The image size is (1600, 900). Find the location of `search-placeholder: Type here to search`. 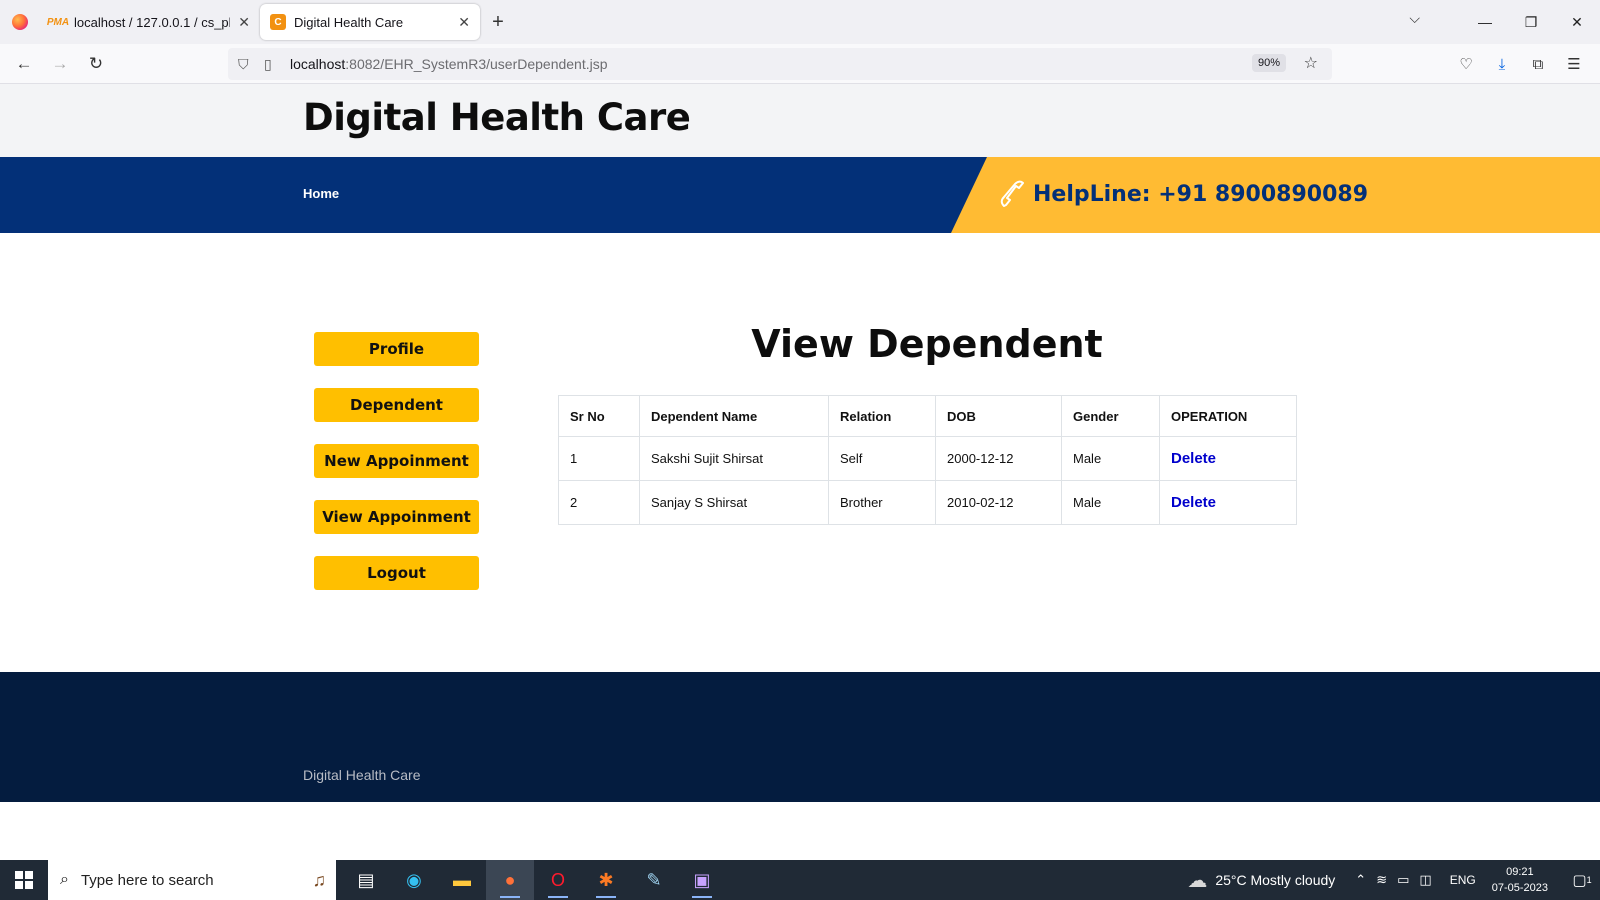

search-placeholder: Type here to search is located at coordinates (147, 880).